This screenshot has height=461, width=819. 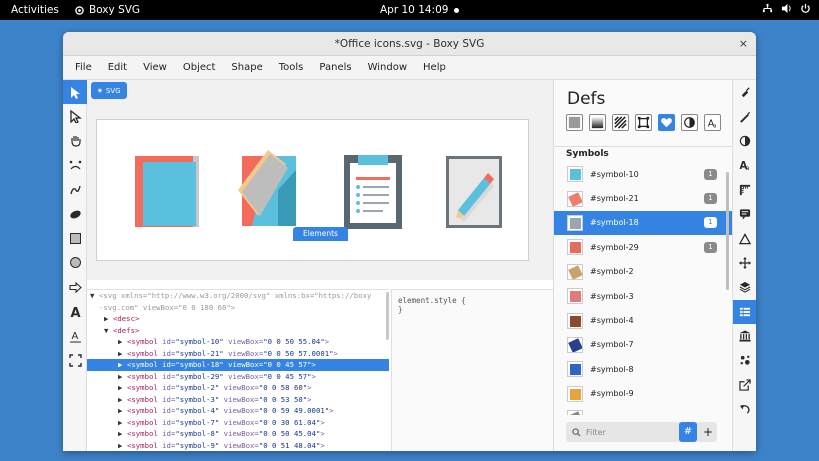 What do you see at coordinates (688, 432) in the screenshot?
I see `filter-by-id-toggle: #` at bounding box center [688, 432].